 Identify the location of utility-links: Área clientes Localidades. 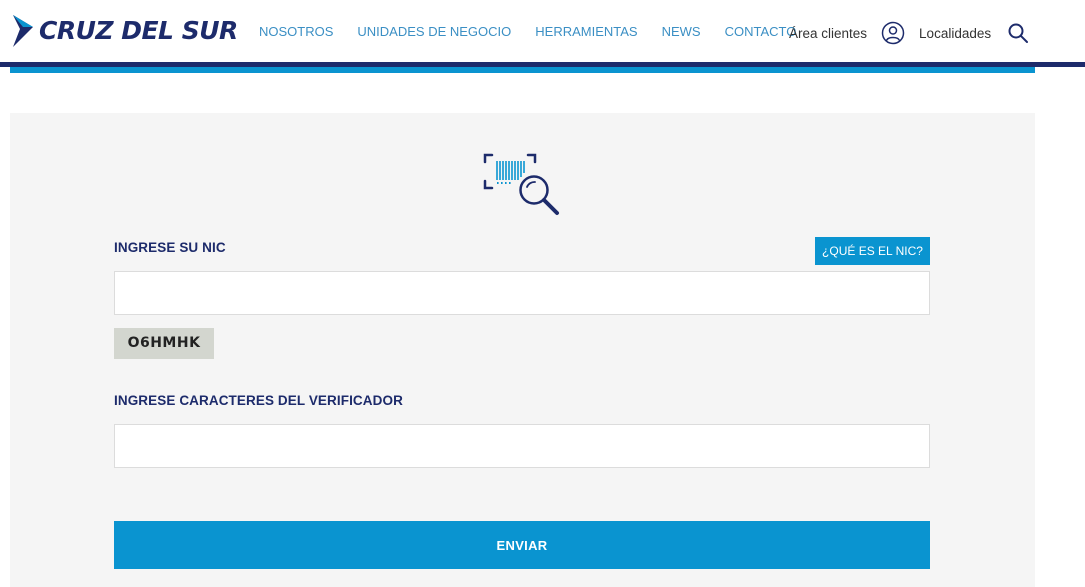
(909, 33).